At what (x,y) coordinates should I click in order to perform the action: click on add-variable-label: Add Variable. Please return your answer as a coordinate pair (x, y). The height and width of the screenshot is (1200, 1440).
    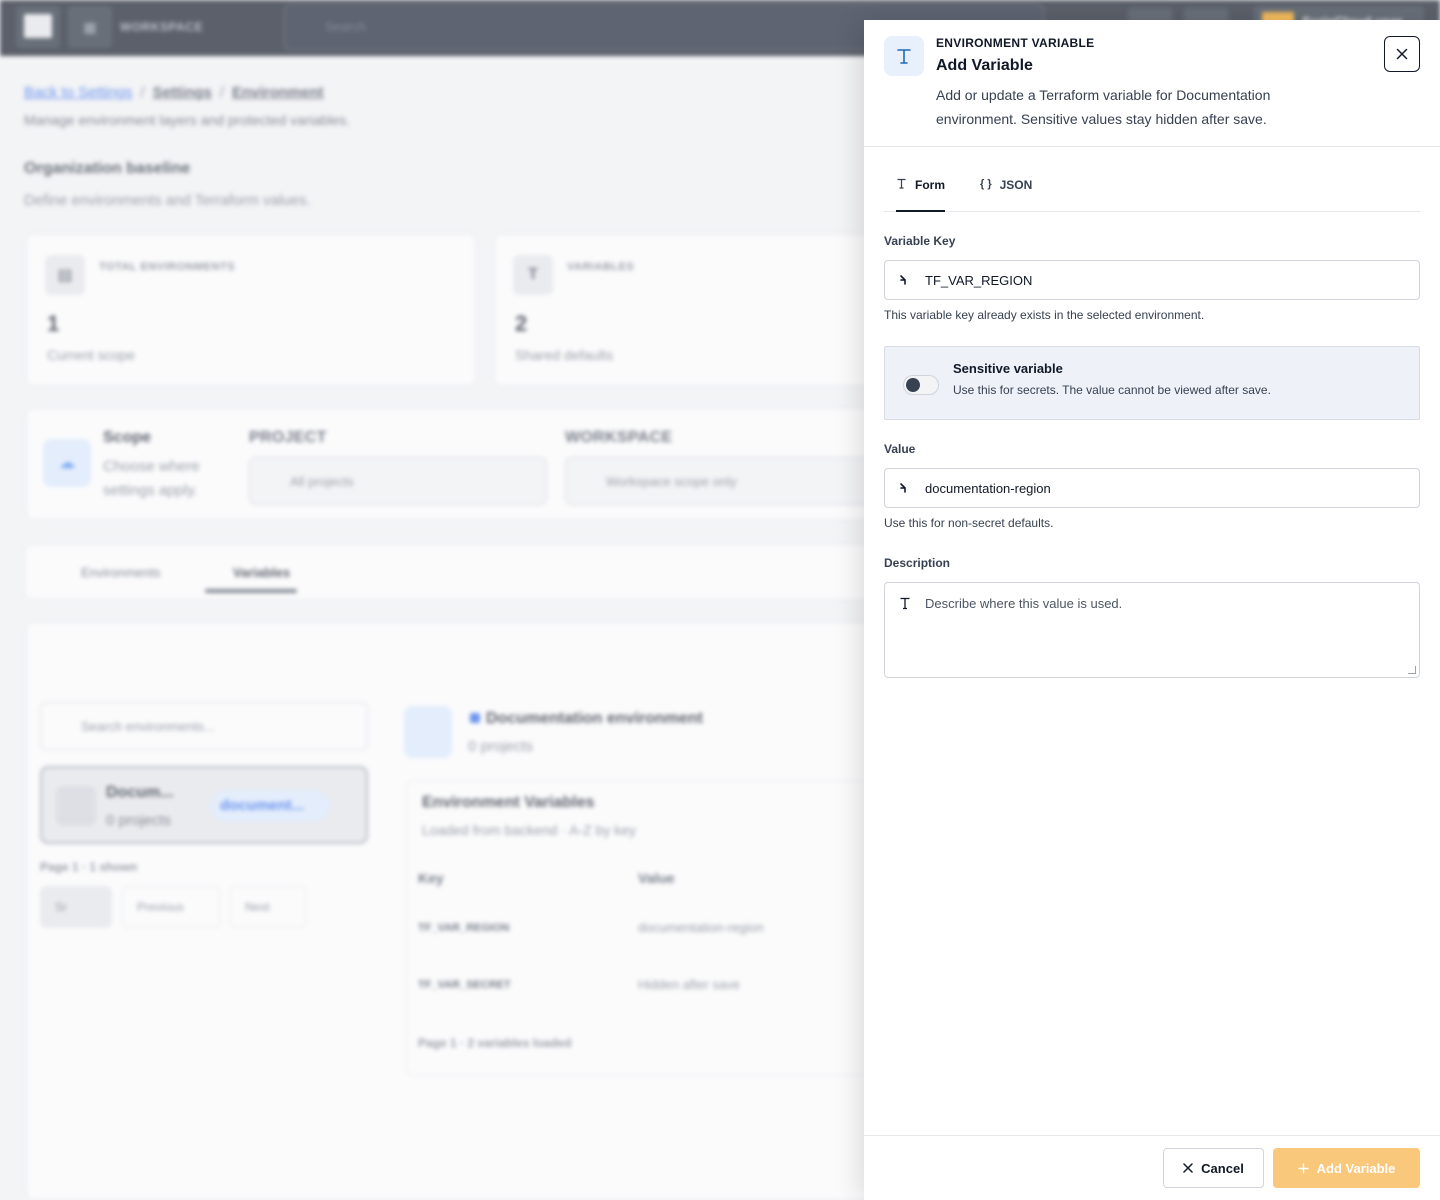
    Looking at the image, I should click on (1356, 1168).